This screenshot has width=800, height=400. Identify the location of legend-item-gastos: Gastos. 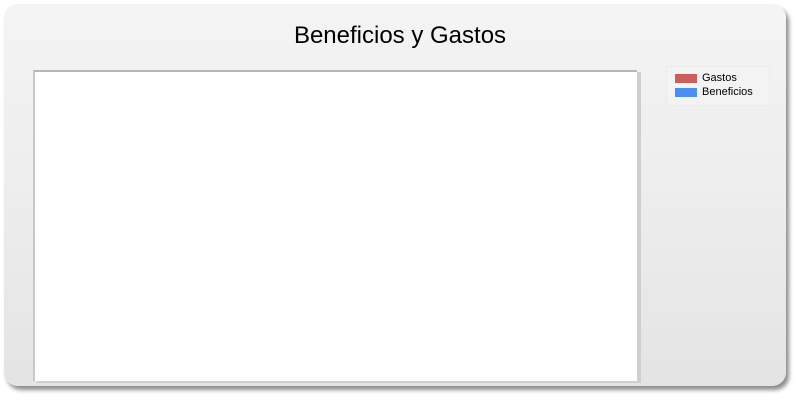
(706, 78).